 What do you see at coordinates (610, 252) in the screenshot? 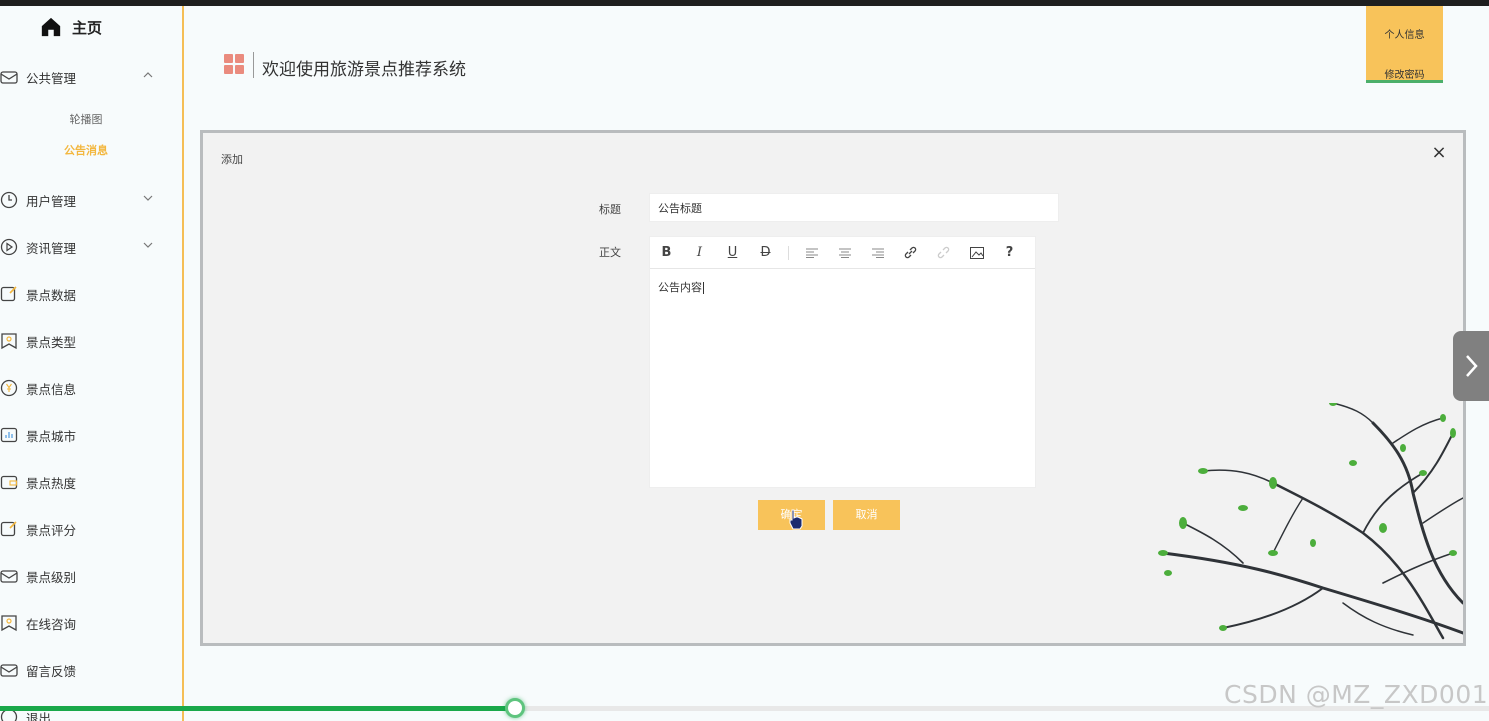
I see `body-label: 正文` at bounding box center [610, 252].